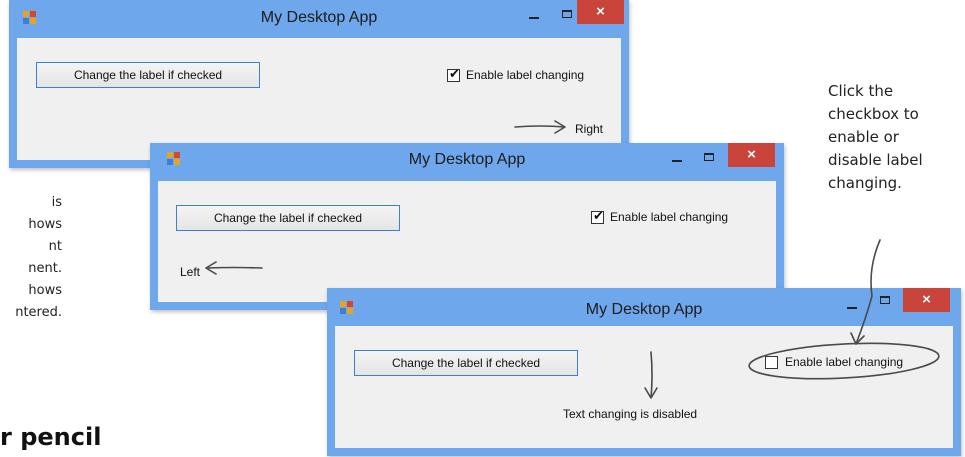 The image size is (965, 457). What do you see at coordinates (234, 268) in the screenshot?
I see `arrow-left` at bounding box center [234, 268].